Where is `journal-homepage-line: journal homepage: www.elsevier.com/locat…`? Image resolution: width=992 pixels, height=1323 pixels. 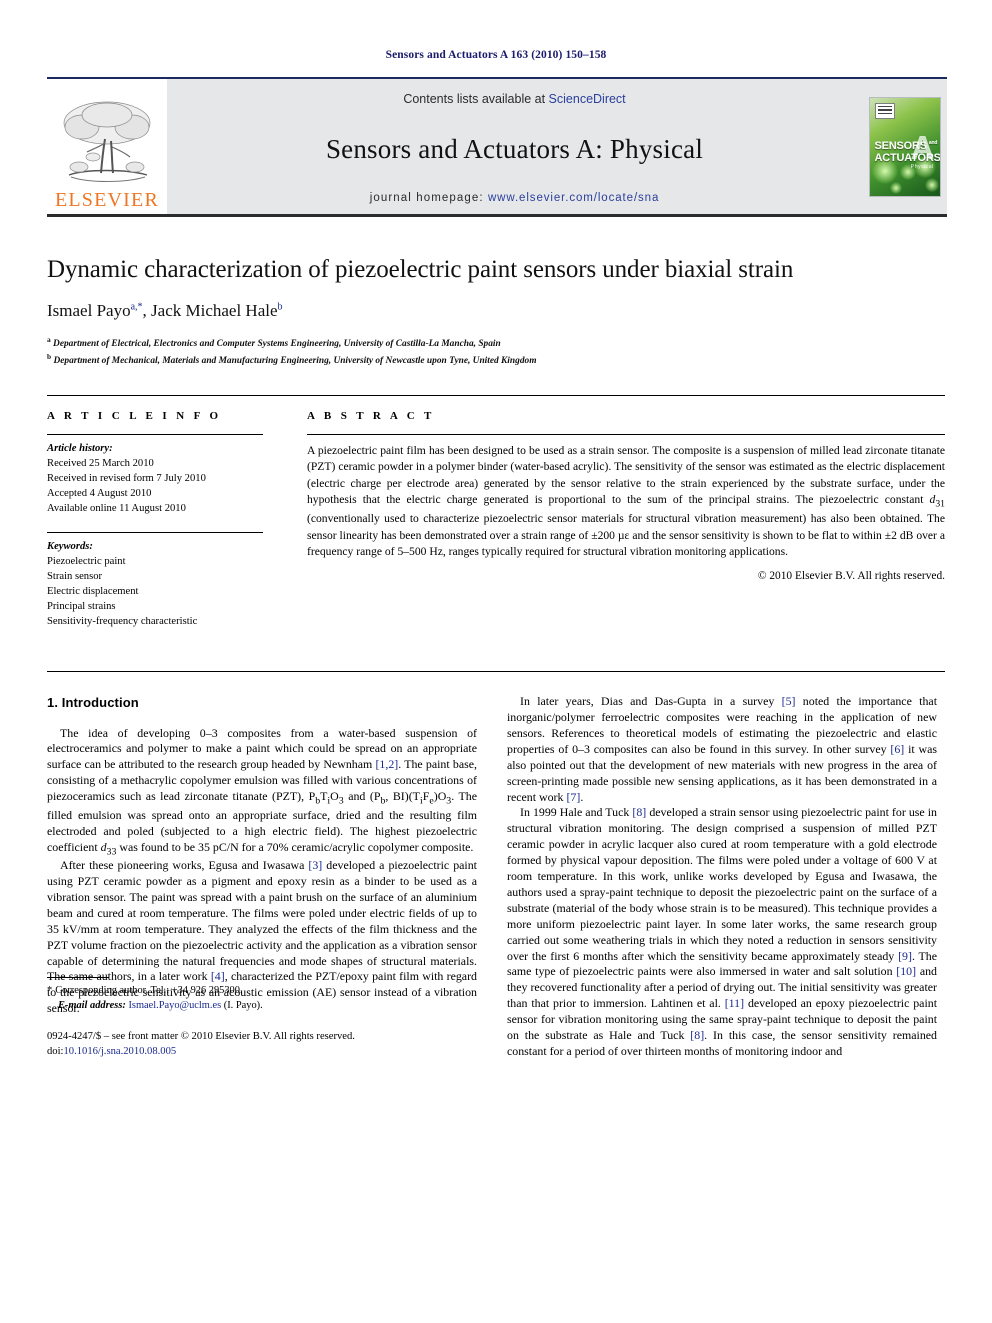
journal-homepage-line: journal homepage: www.elsevier.com/locat… is located at coordinates (515, 198).